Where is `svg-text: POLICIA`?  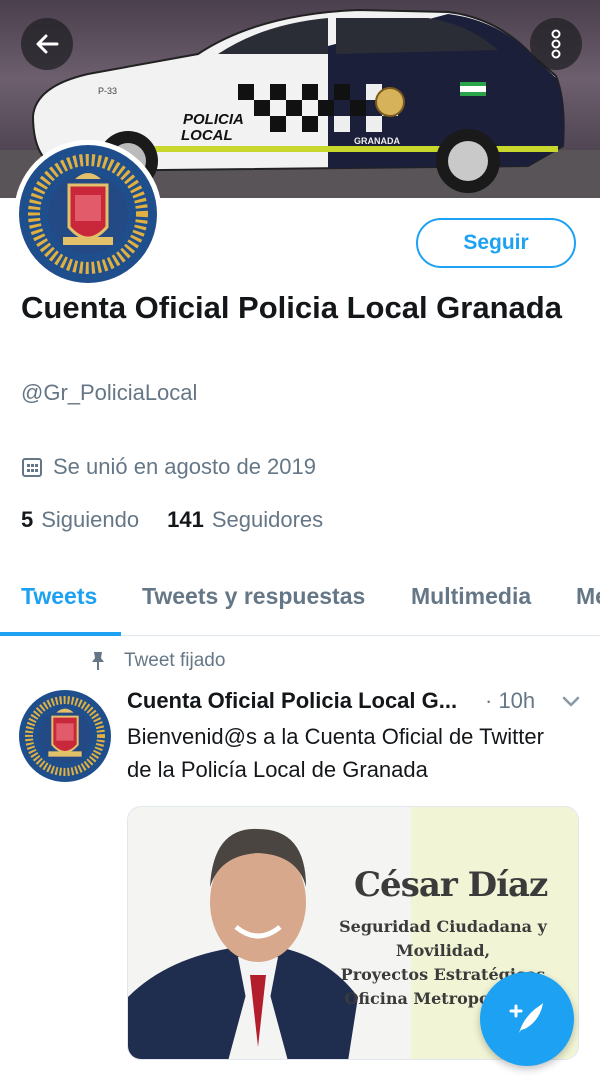 svg-text: POLICIA is located at coordinates (213, 119).